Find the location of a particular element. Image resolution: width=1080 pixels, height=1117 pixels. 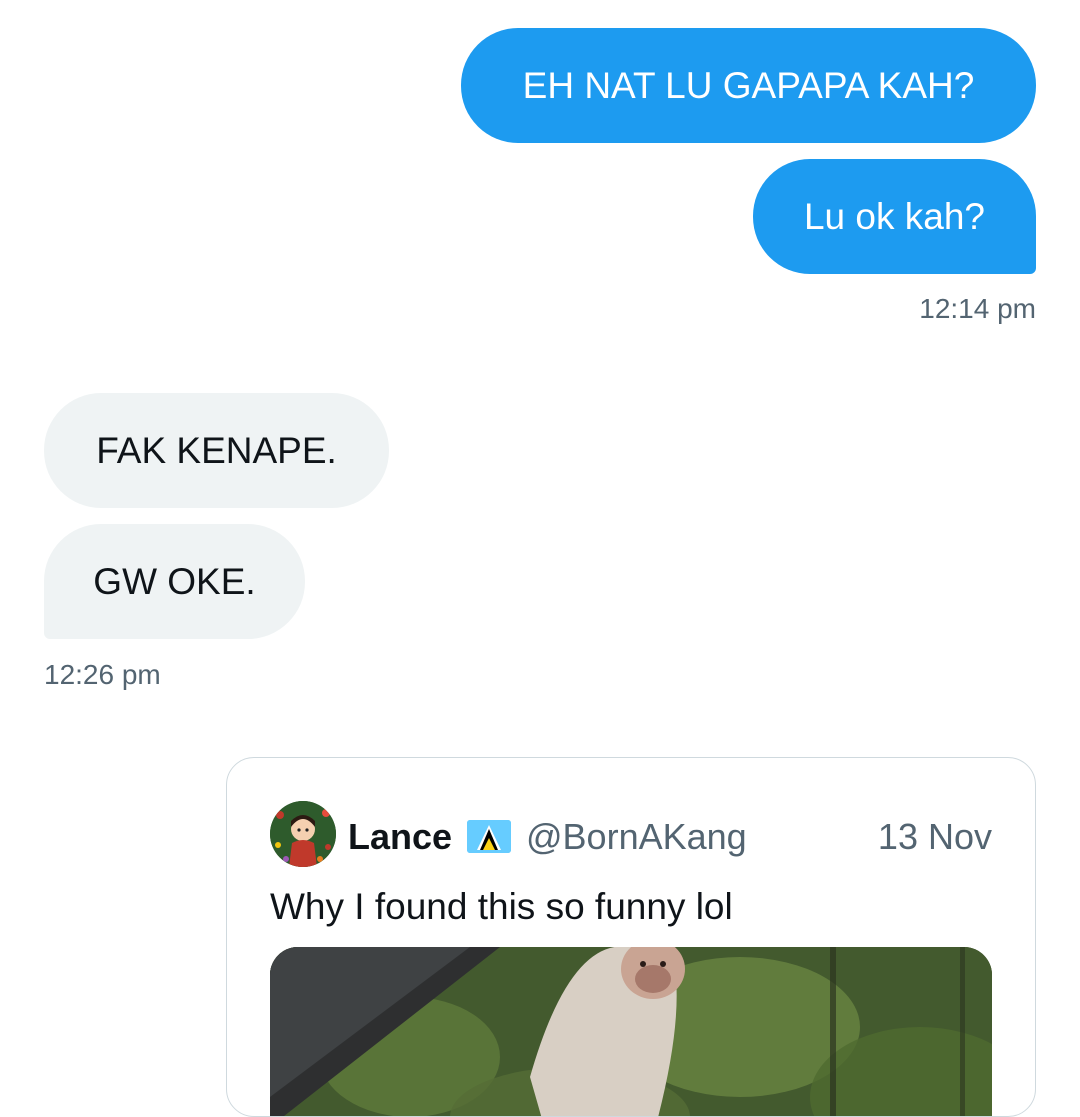

saint-lucia-flag-icon is located at coordinates (489, 836).